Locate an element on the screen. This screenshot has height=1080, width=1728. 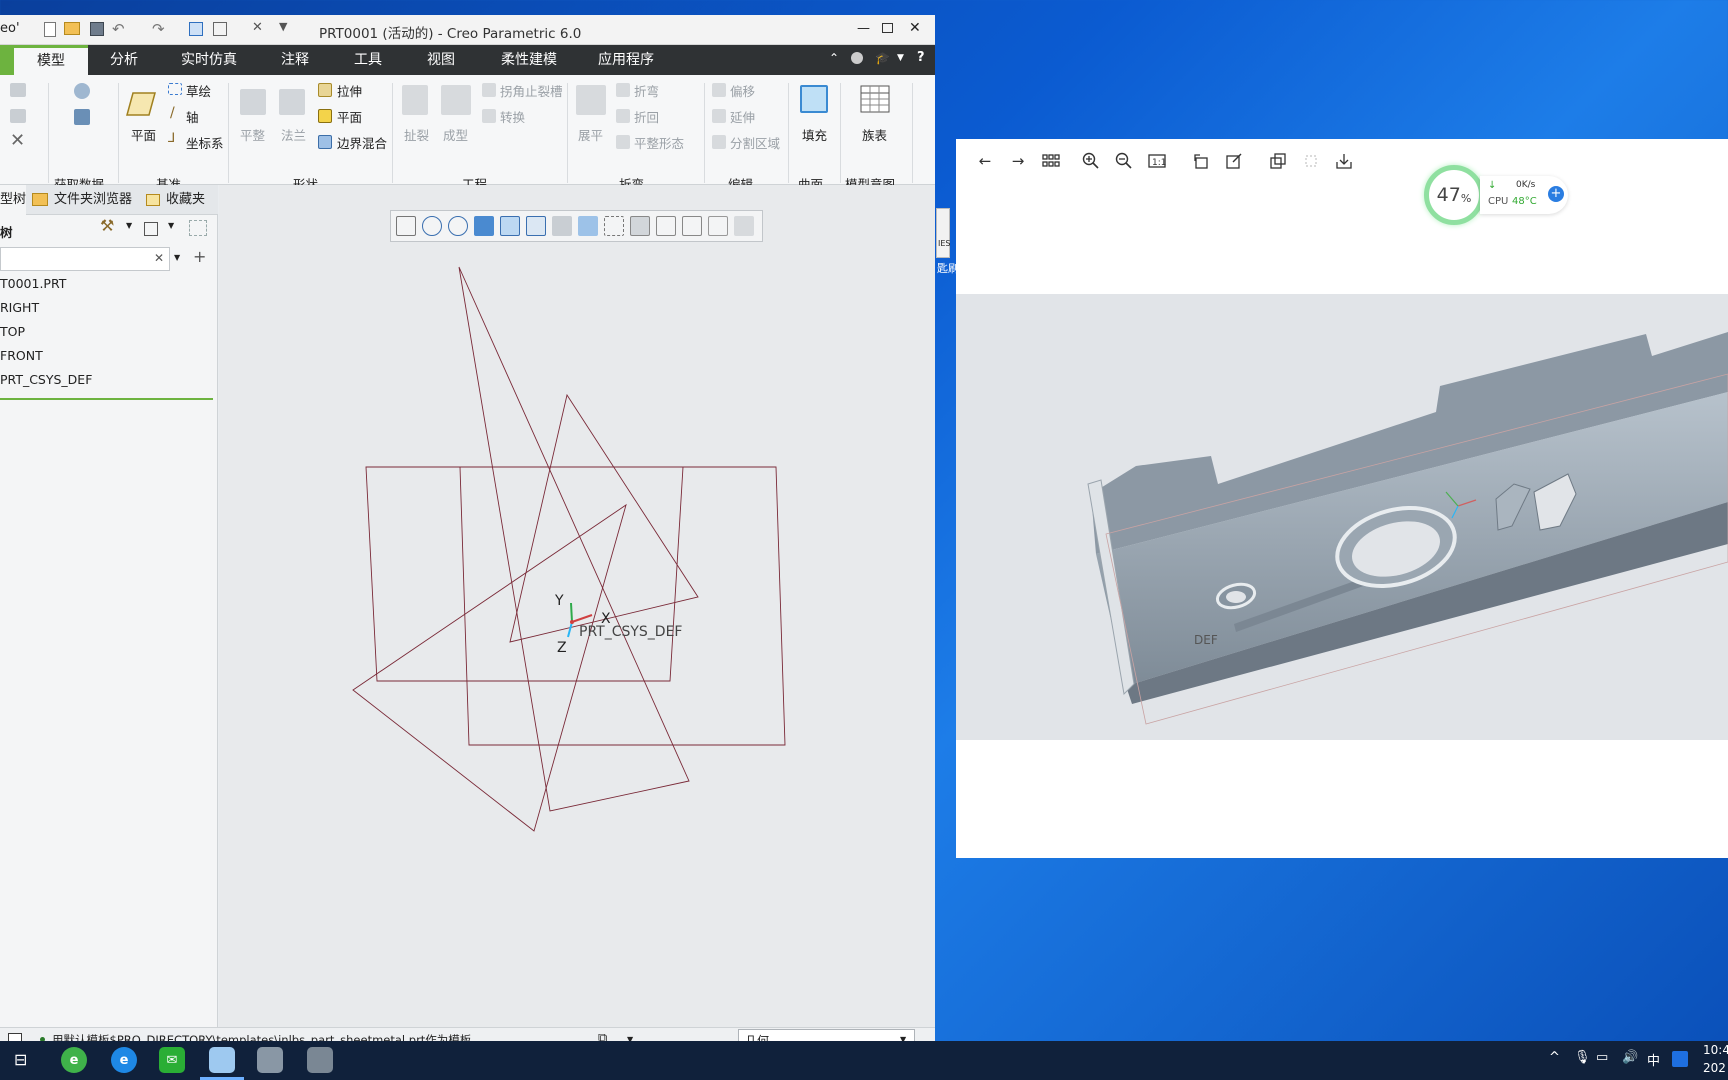
bend-back-icon is located at coordinates (623, 116).